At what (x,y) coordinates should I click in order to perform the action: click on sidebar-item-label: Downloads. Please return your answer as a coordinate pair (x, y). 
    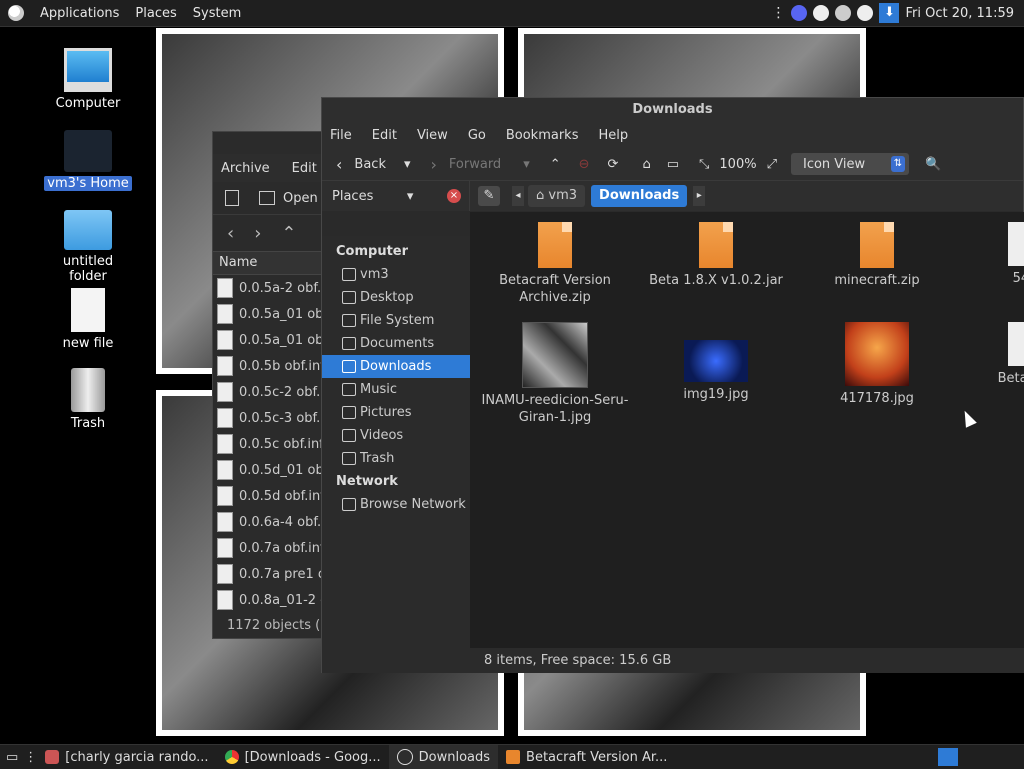
    Looking at the image, I should click on (396, 366).